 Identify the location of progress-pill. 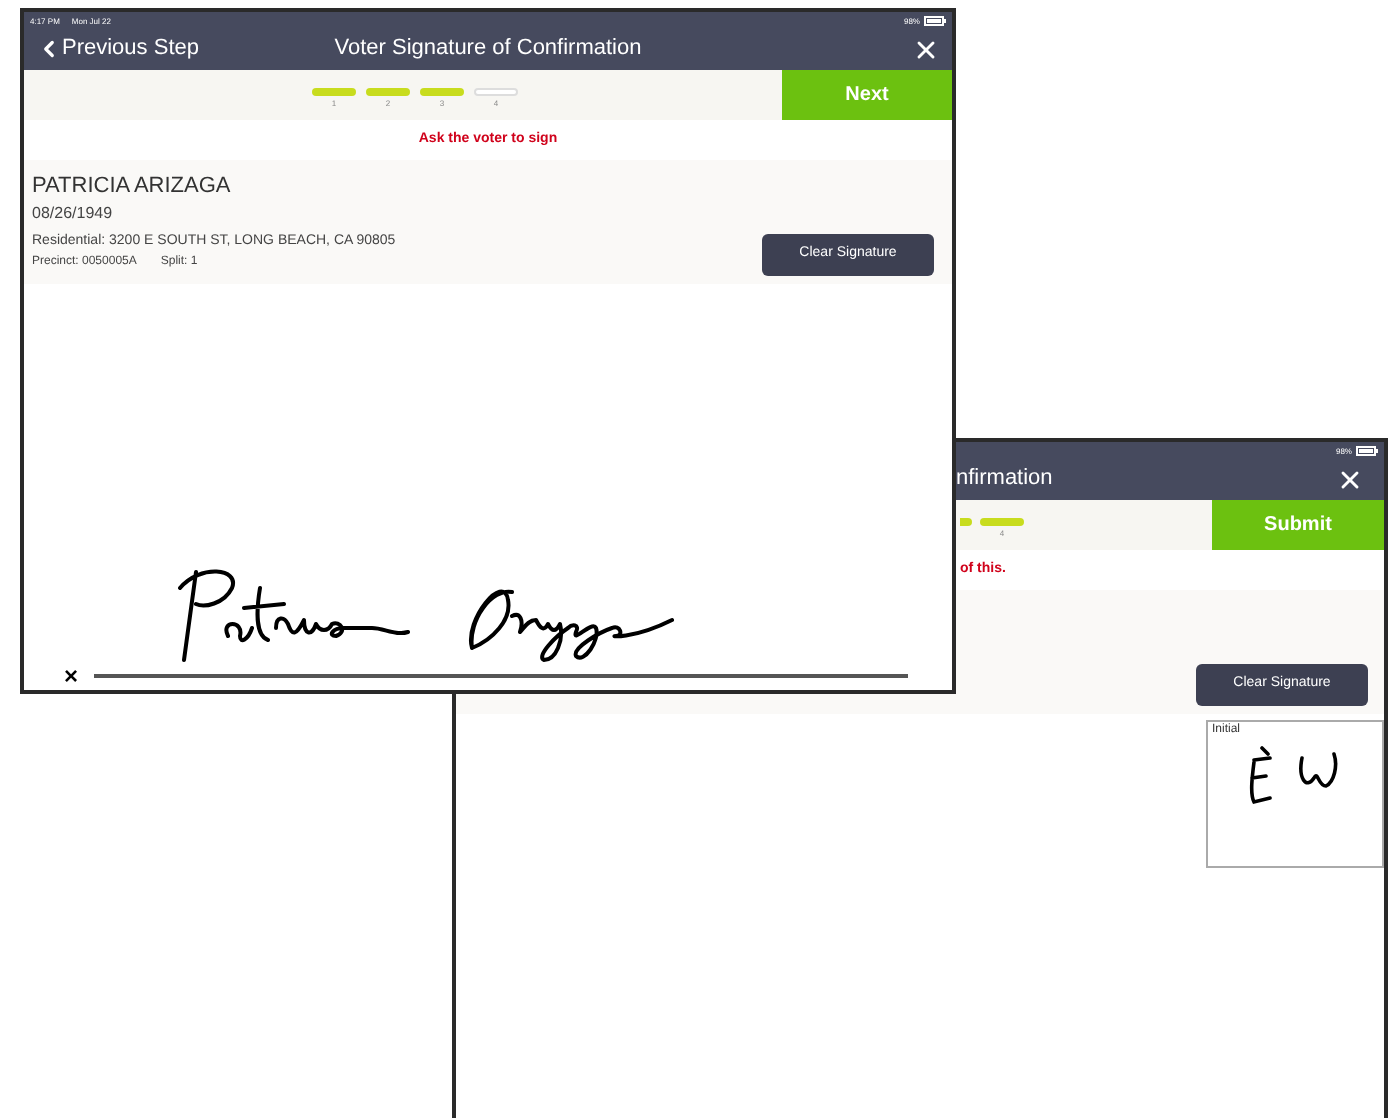
(966, 522).